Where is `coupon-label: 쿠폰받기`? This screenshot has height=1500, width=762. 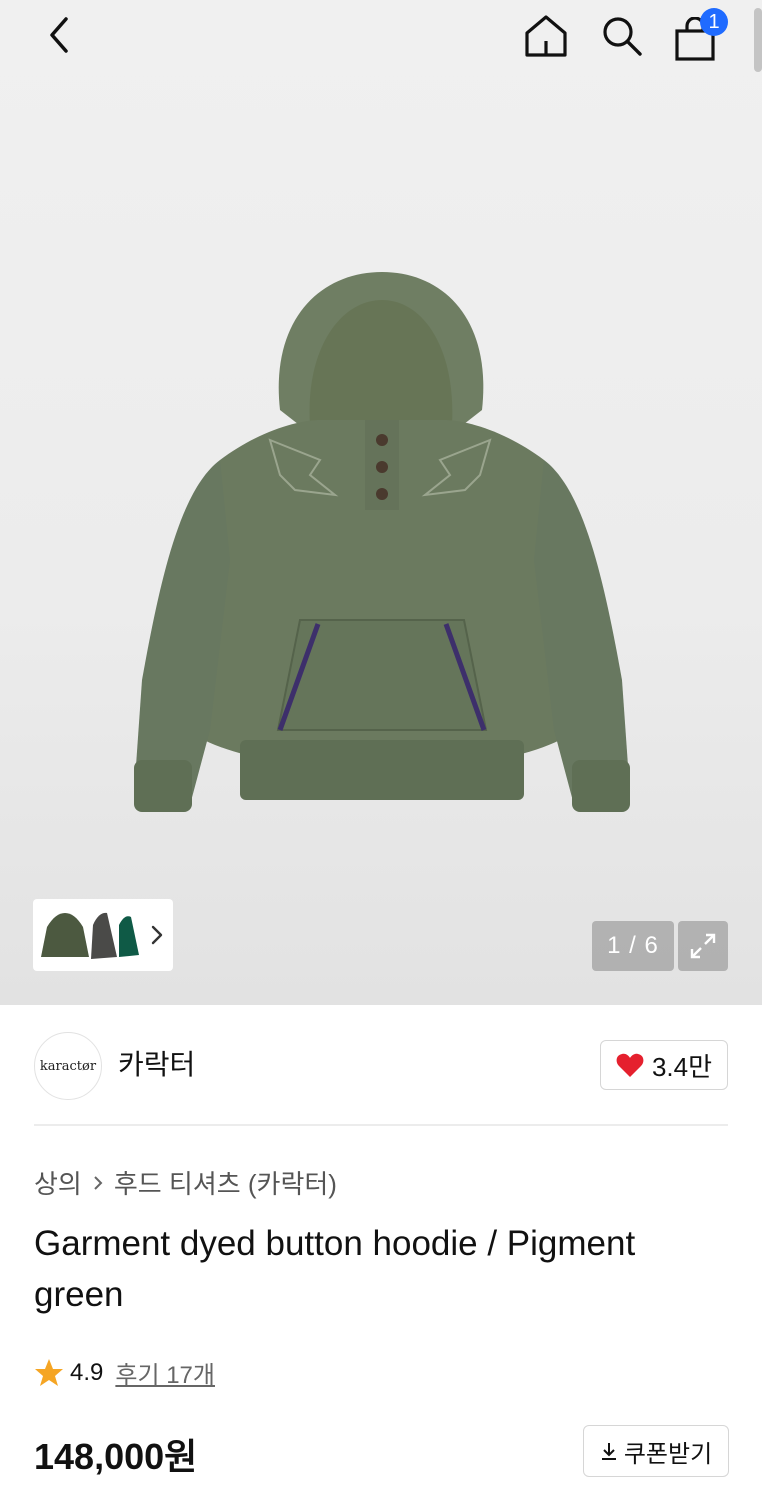
coupon-label: 쿠폰받기 is located at coordinates (668, 1454).